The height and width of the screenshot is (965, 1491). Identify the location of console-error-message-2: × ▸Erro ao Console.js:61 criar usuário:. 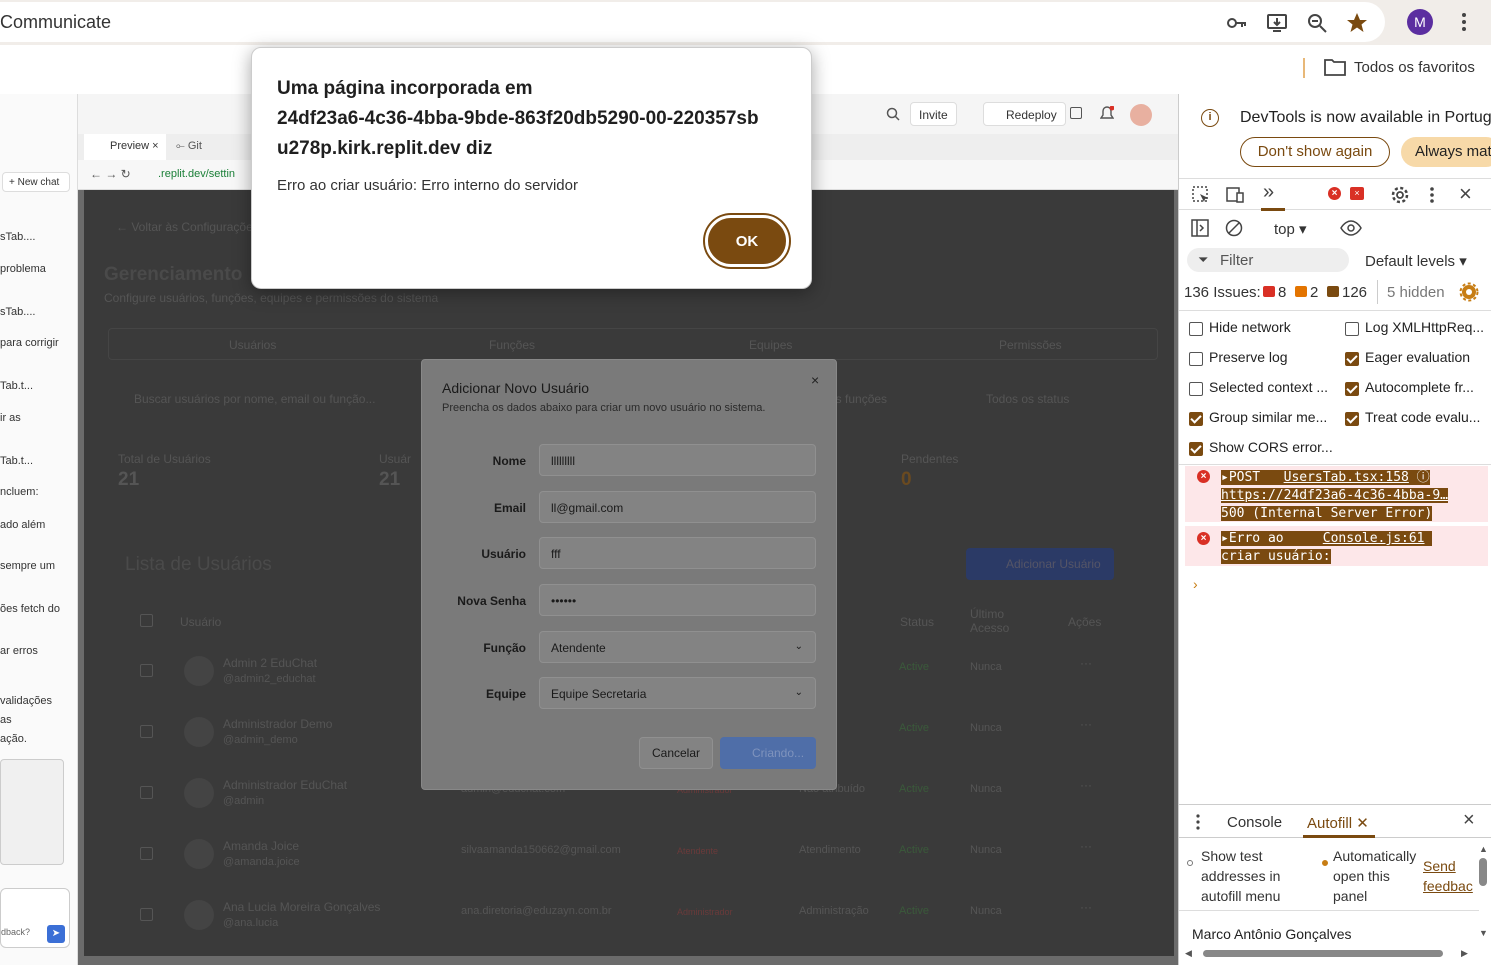
(1336, 546).